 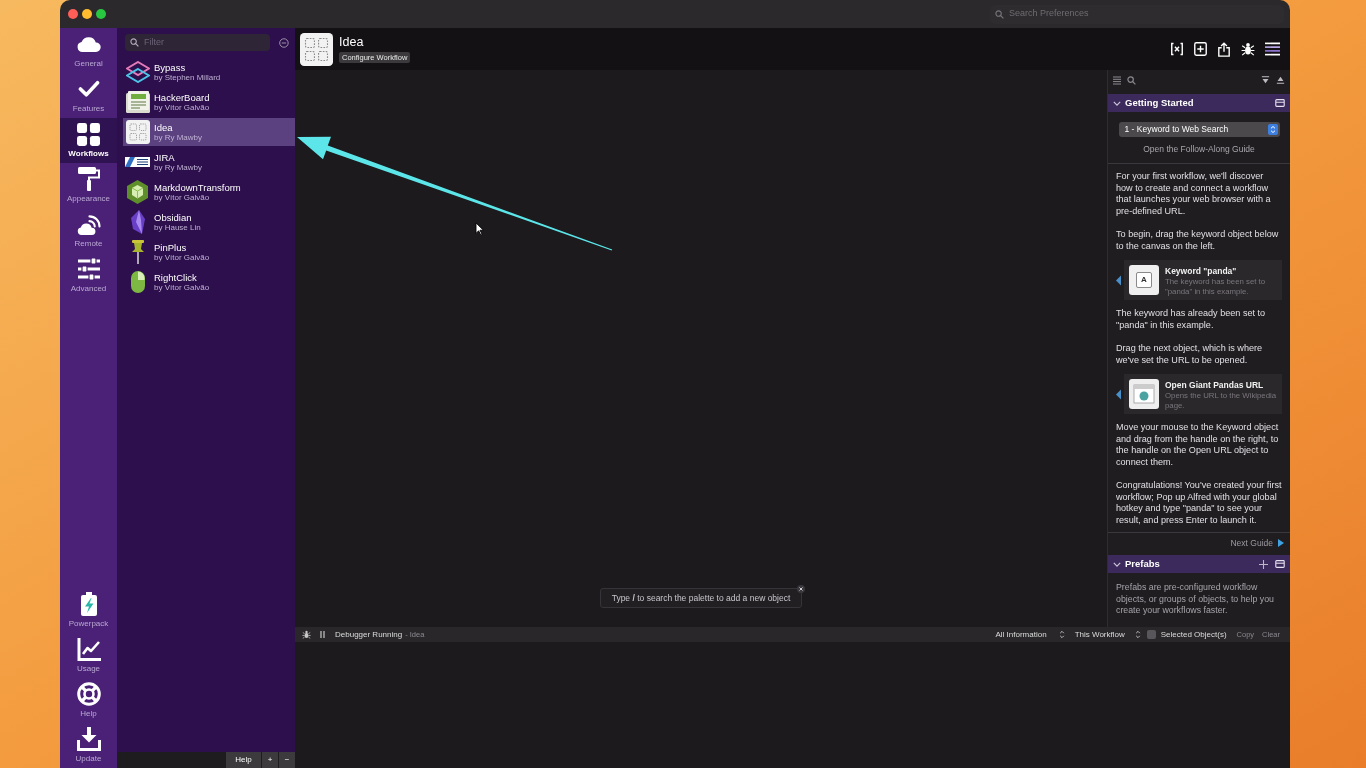 I want to click on sidebar-tab: Usage, so click(x=88, y=655).